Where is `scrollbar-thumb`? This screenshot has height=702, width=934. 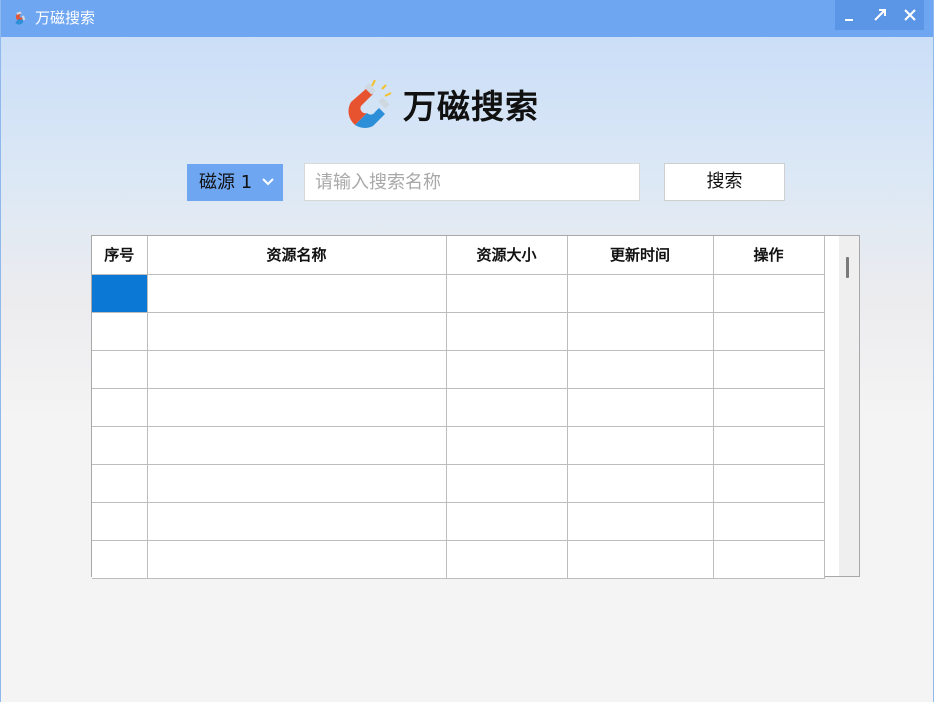
scrollbar-thumb is located at coordinates (847, 267).